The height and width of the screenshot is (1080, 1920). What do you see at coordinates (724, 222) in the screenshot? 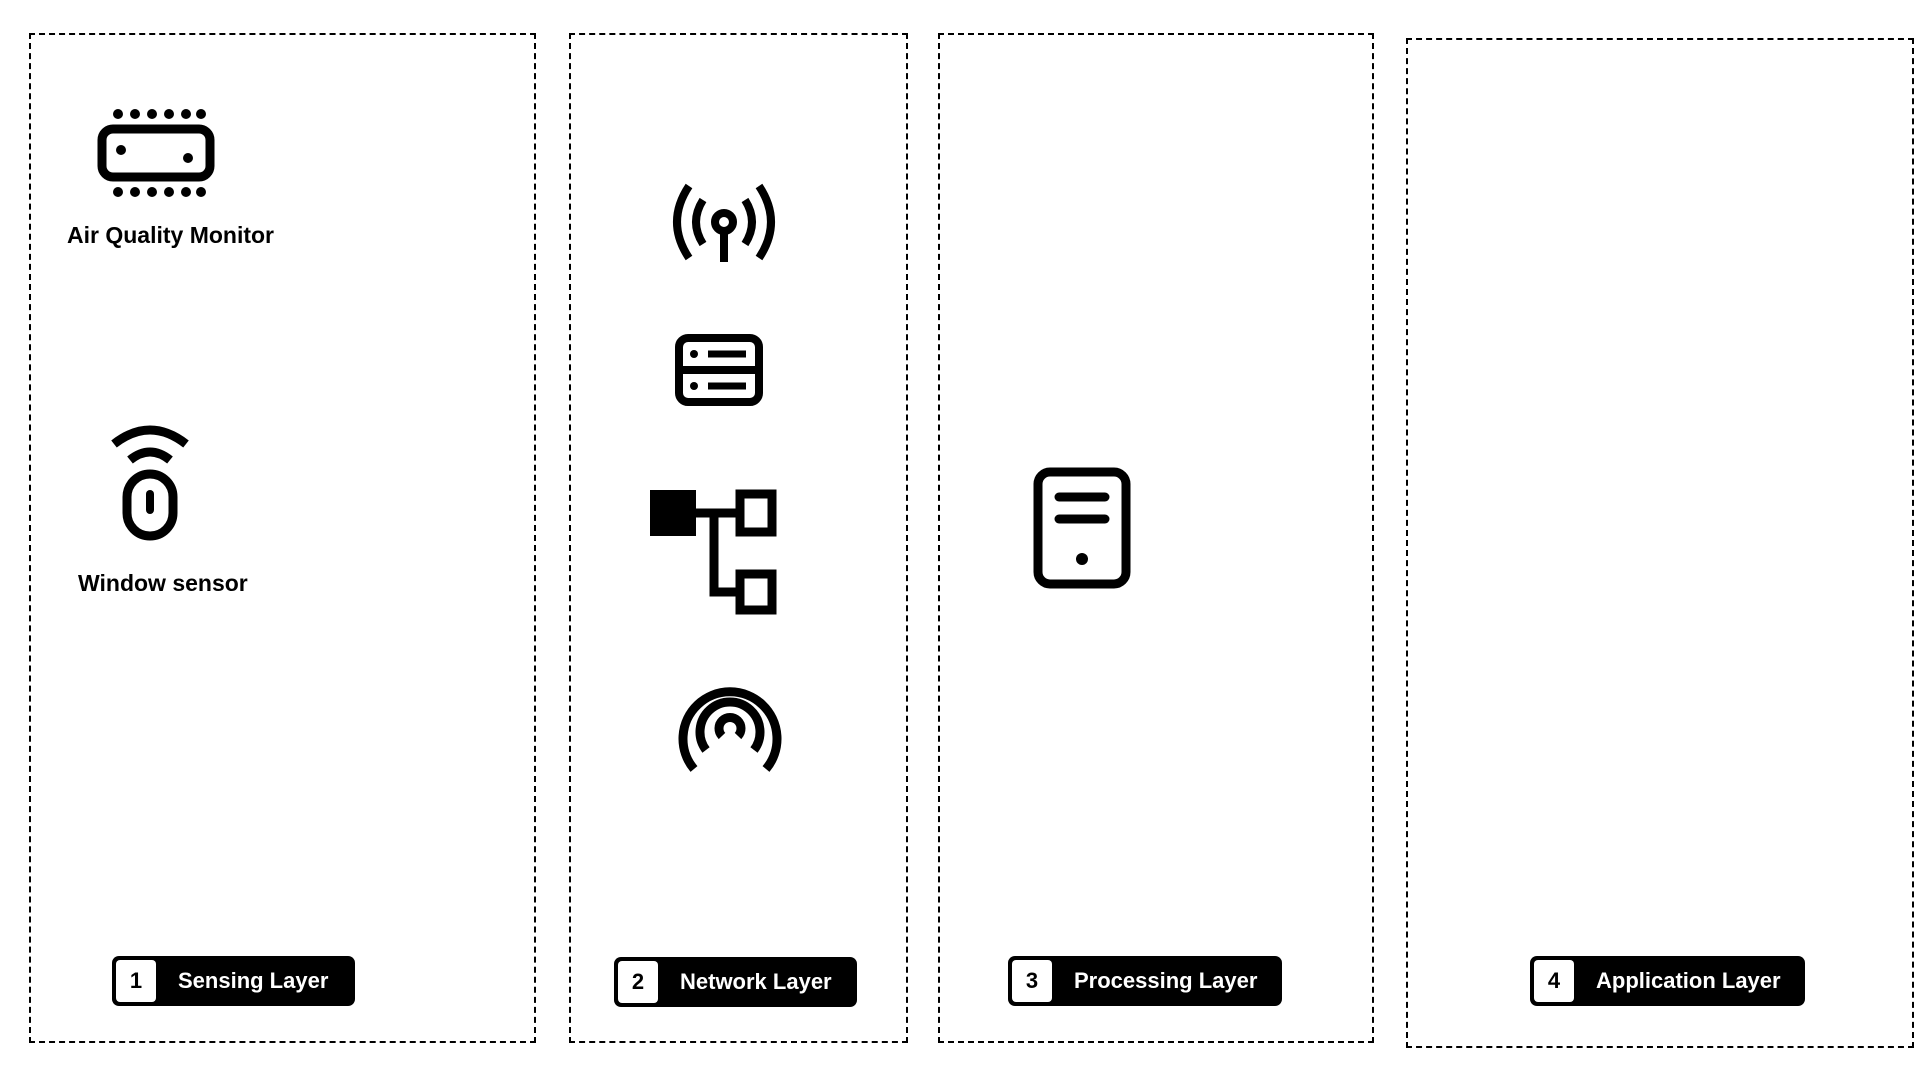
I see `radio-tower-icon` at bounding box center [724, 222].